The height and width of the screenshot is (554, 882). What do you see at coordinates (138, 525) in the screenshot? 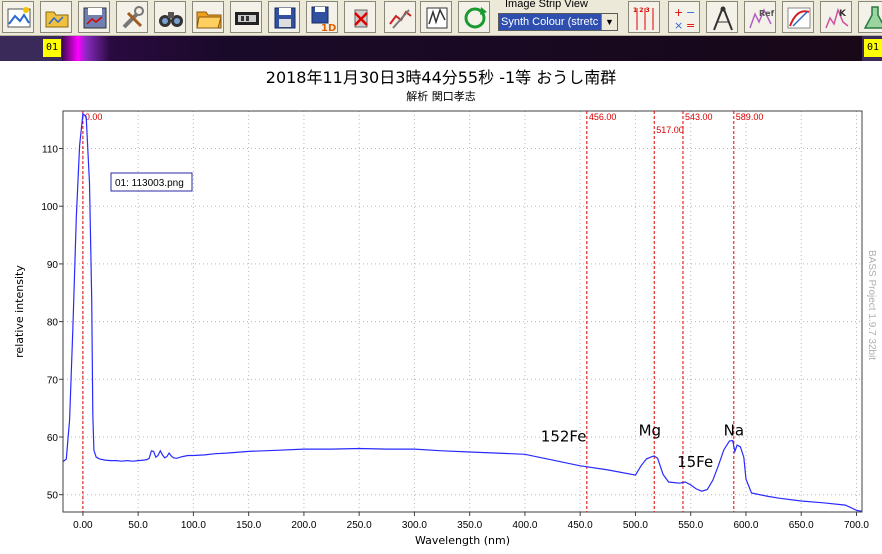
I see `x-tick-label: 50.0` at bounding box center [138, 525].